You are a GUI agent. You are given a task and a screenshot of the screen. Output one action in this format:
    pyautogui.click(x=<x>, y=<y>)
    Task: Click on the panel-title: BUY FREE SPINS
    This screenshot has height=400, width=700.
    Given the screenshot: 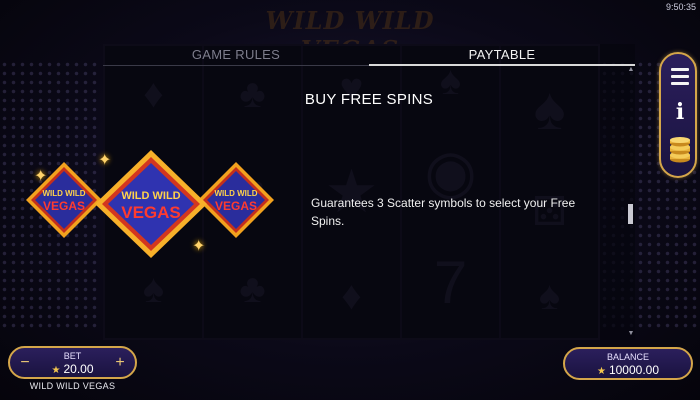 What is the action you would take?
    pyautogui.click(x=369, y=99)
    